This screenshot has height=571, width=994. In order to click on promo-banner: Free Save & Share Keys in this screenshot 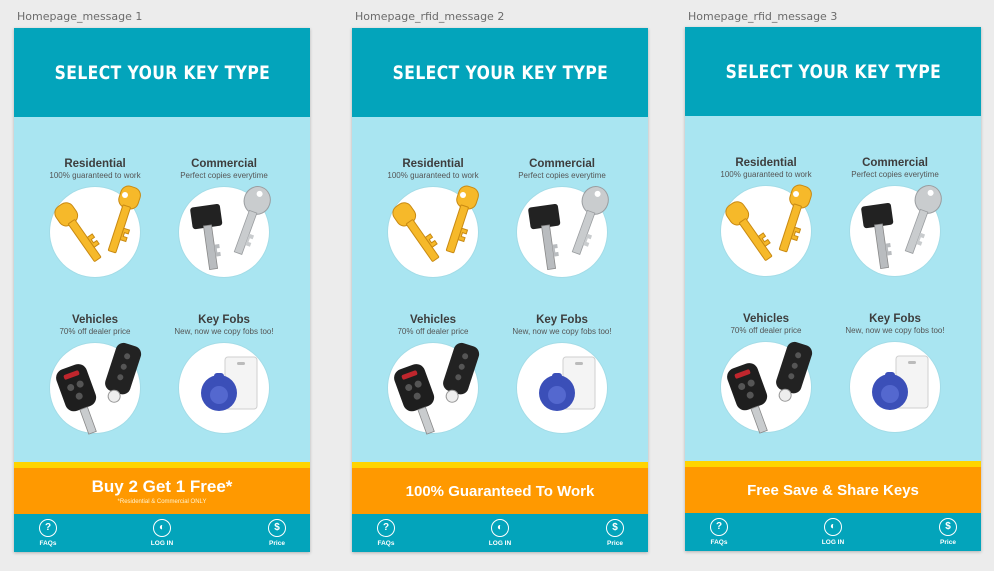, I will do `click(833, 490)`.